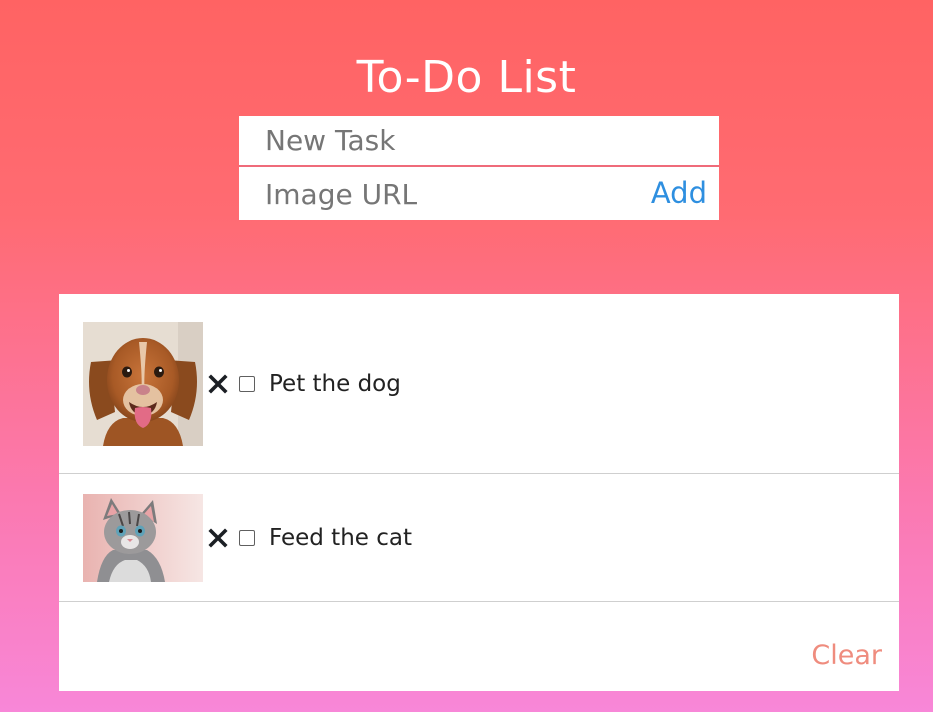 The image size is (933, 712). I want to click on cat-photo, so click(143, 537).